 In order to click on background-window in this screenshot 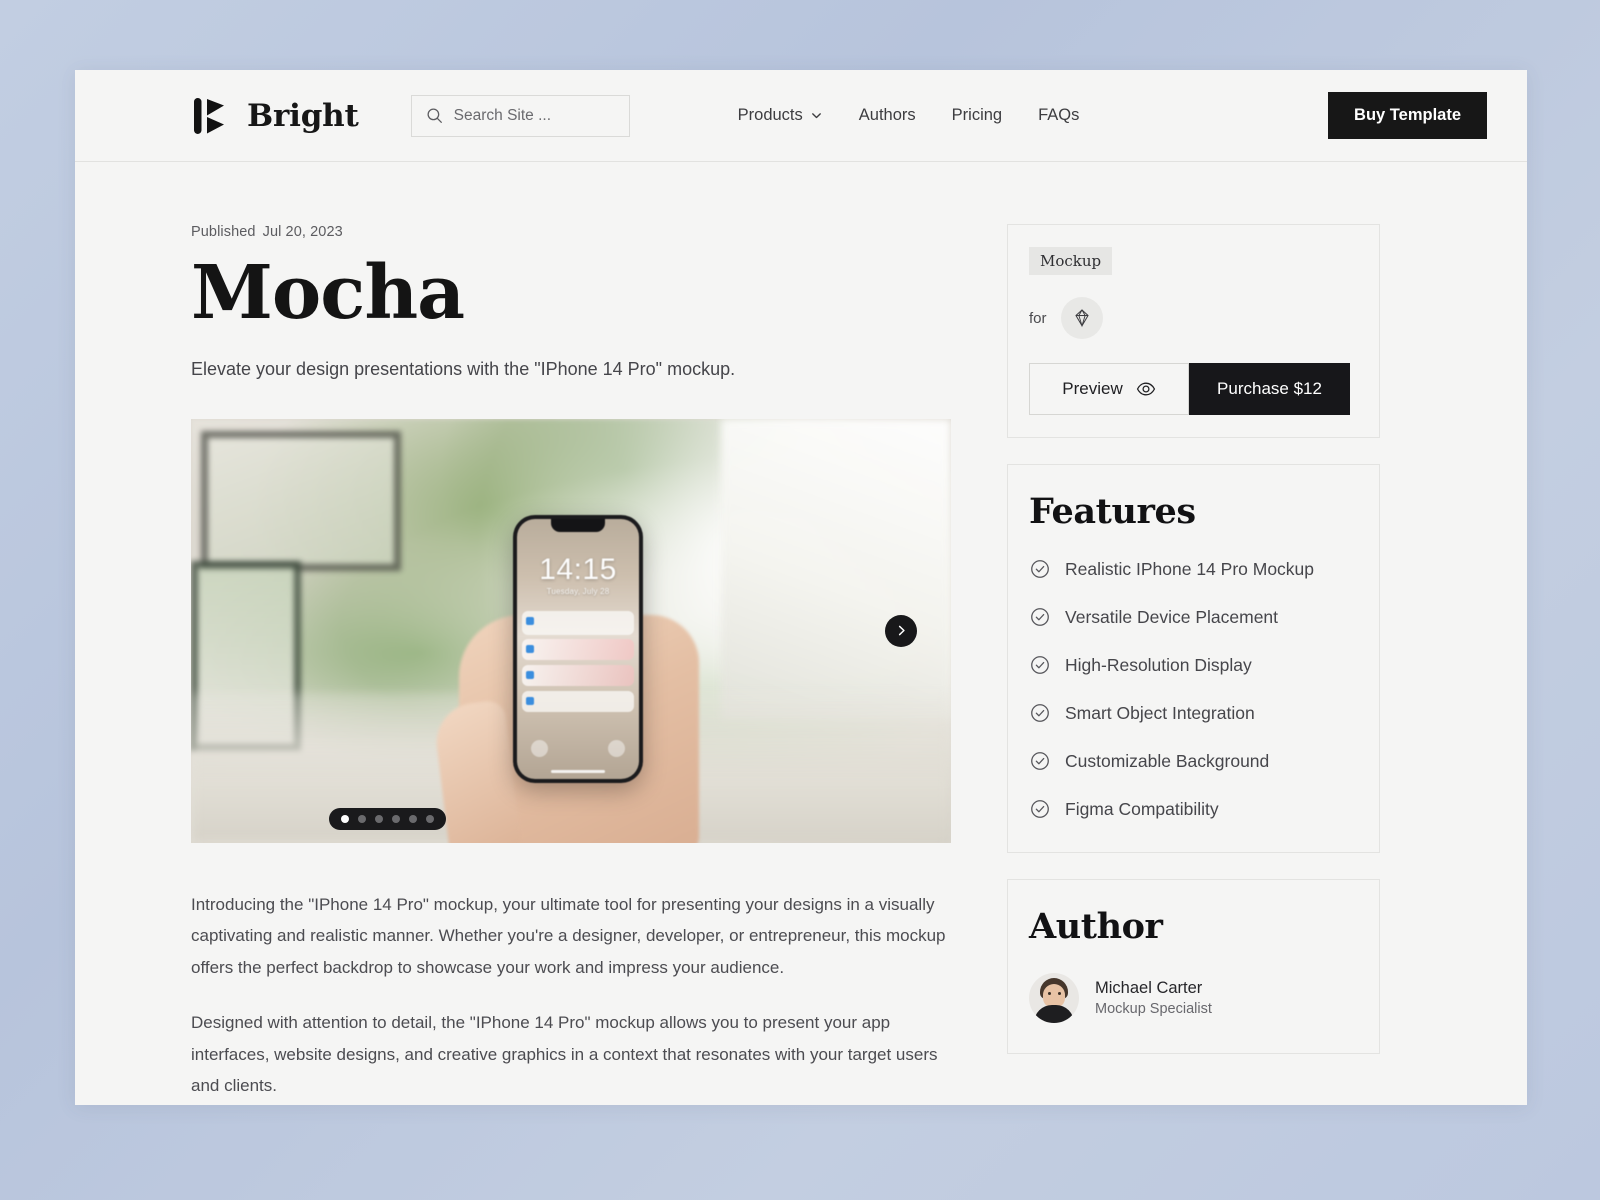, I will do `click(836, 568)`.